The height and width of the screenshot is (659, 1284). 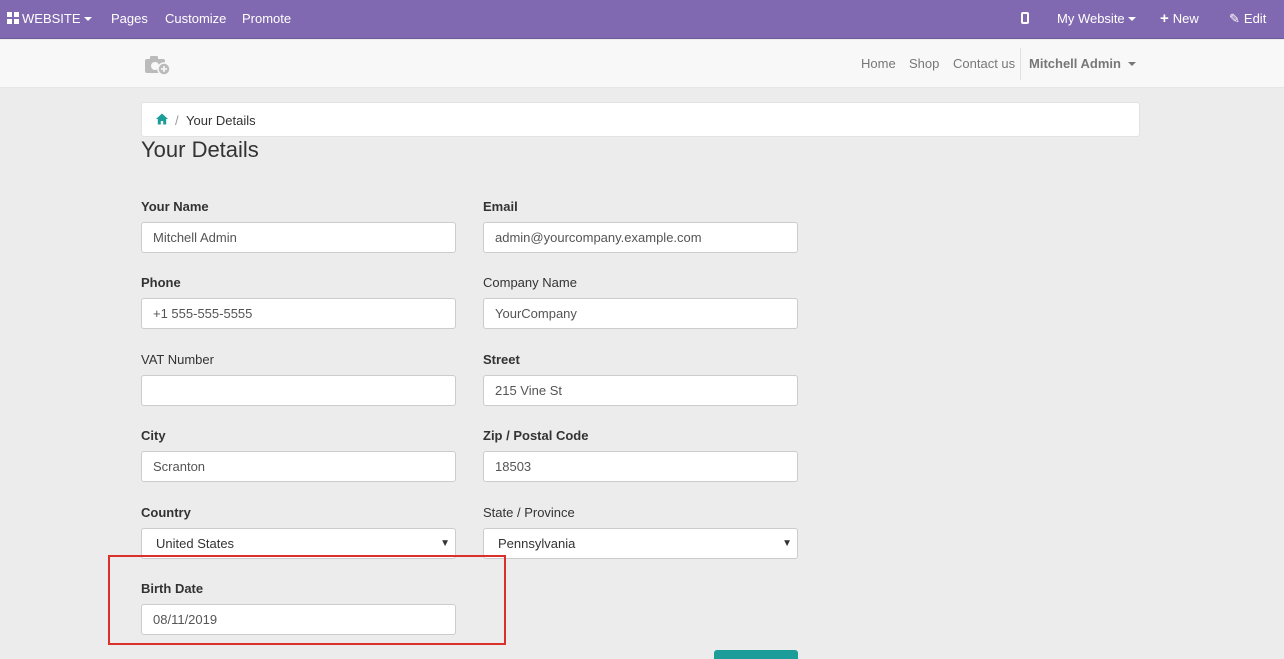 I want to click on camera-logo-icon, so click(x=158, y=65).